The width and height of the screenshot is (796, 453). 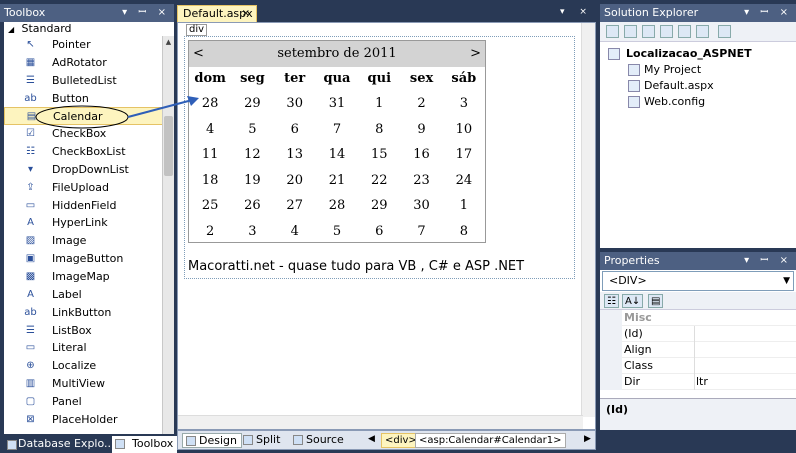 What do you see at coordinates (89, 223) in the screenshot?
I see `toolbox-item-hyperlink: A HyperLink` at bounding box center [89, 223].